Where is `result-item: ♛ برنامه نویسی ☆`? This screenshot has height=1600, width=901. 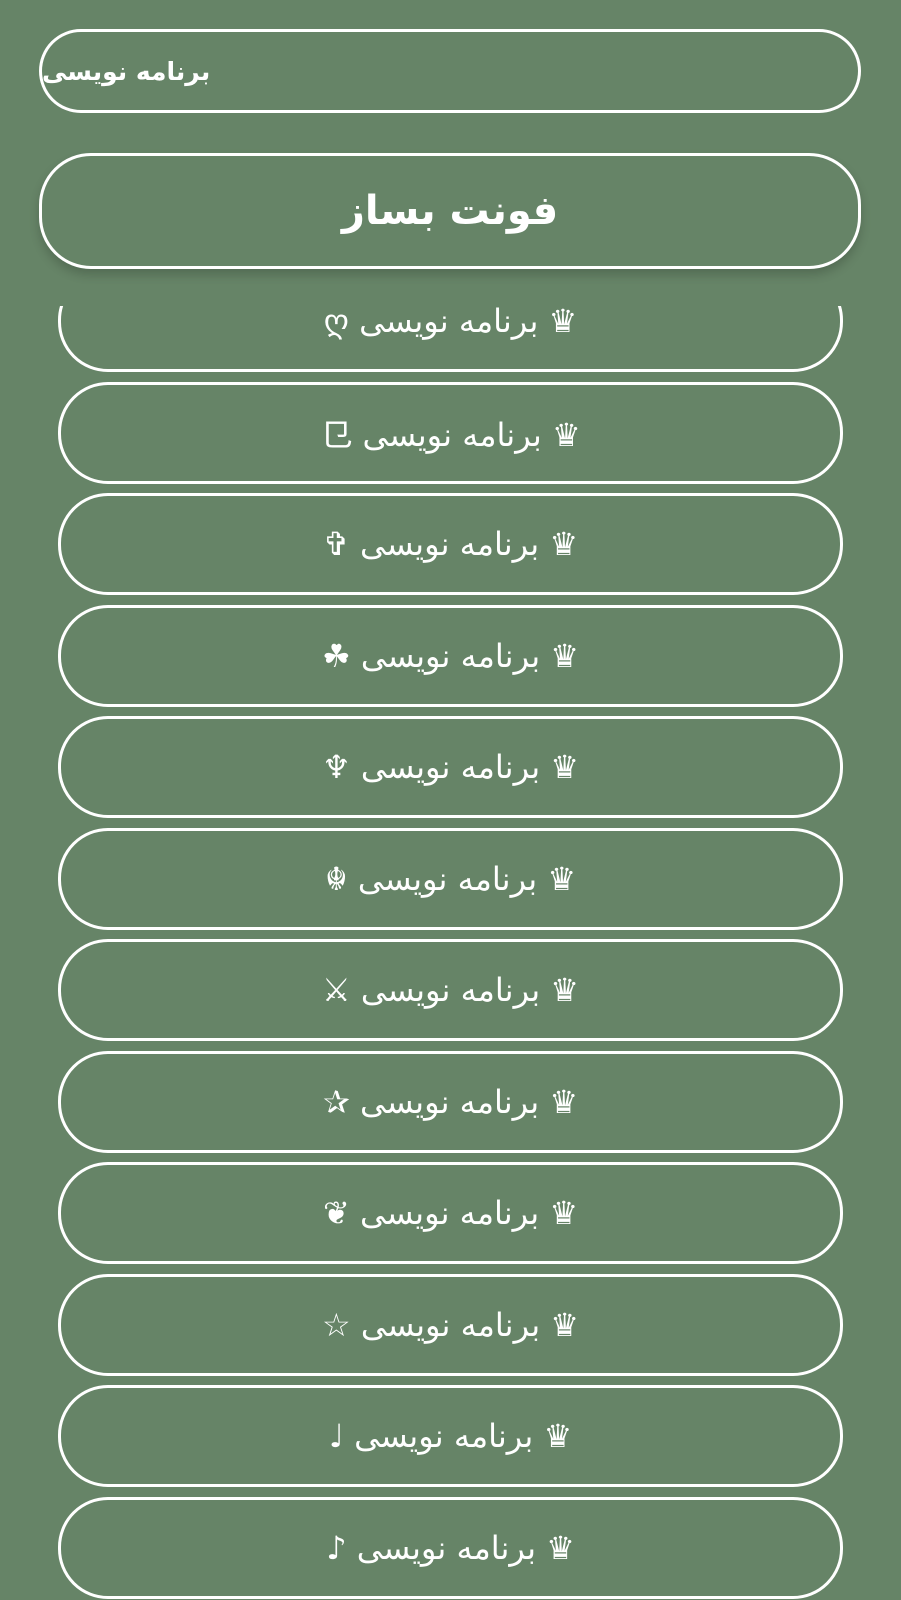 result-item: ♛ برنامه نویسی ☆ is located at coordinates (450, 1325).